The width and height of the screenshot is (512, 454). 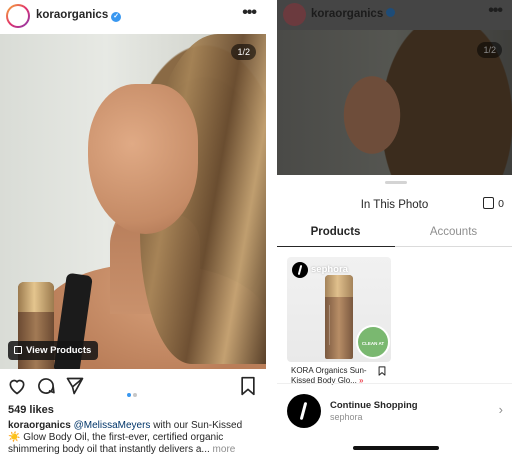 I want to click on tab-products: Products, so click(x=335, y=232).